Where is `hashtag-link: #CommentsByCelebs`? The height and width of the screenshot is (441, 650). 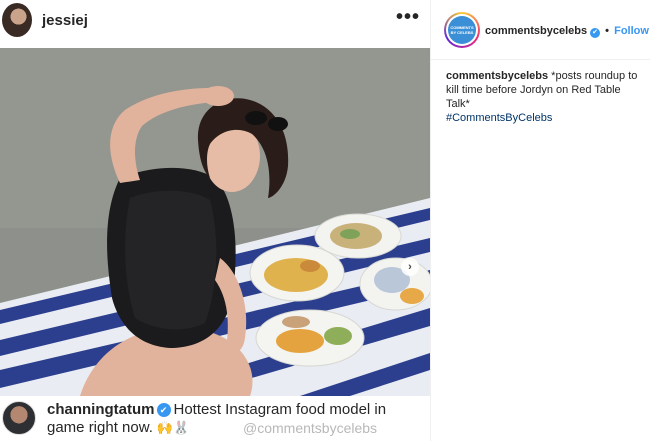 hashtag-link: #CommentsByCelebs is located at coordinates (499, 118).